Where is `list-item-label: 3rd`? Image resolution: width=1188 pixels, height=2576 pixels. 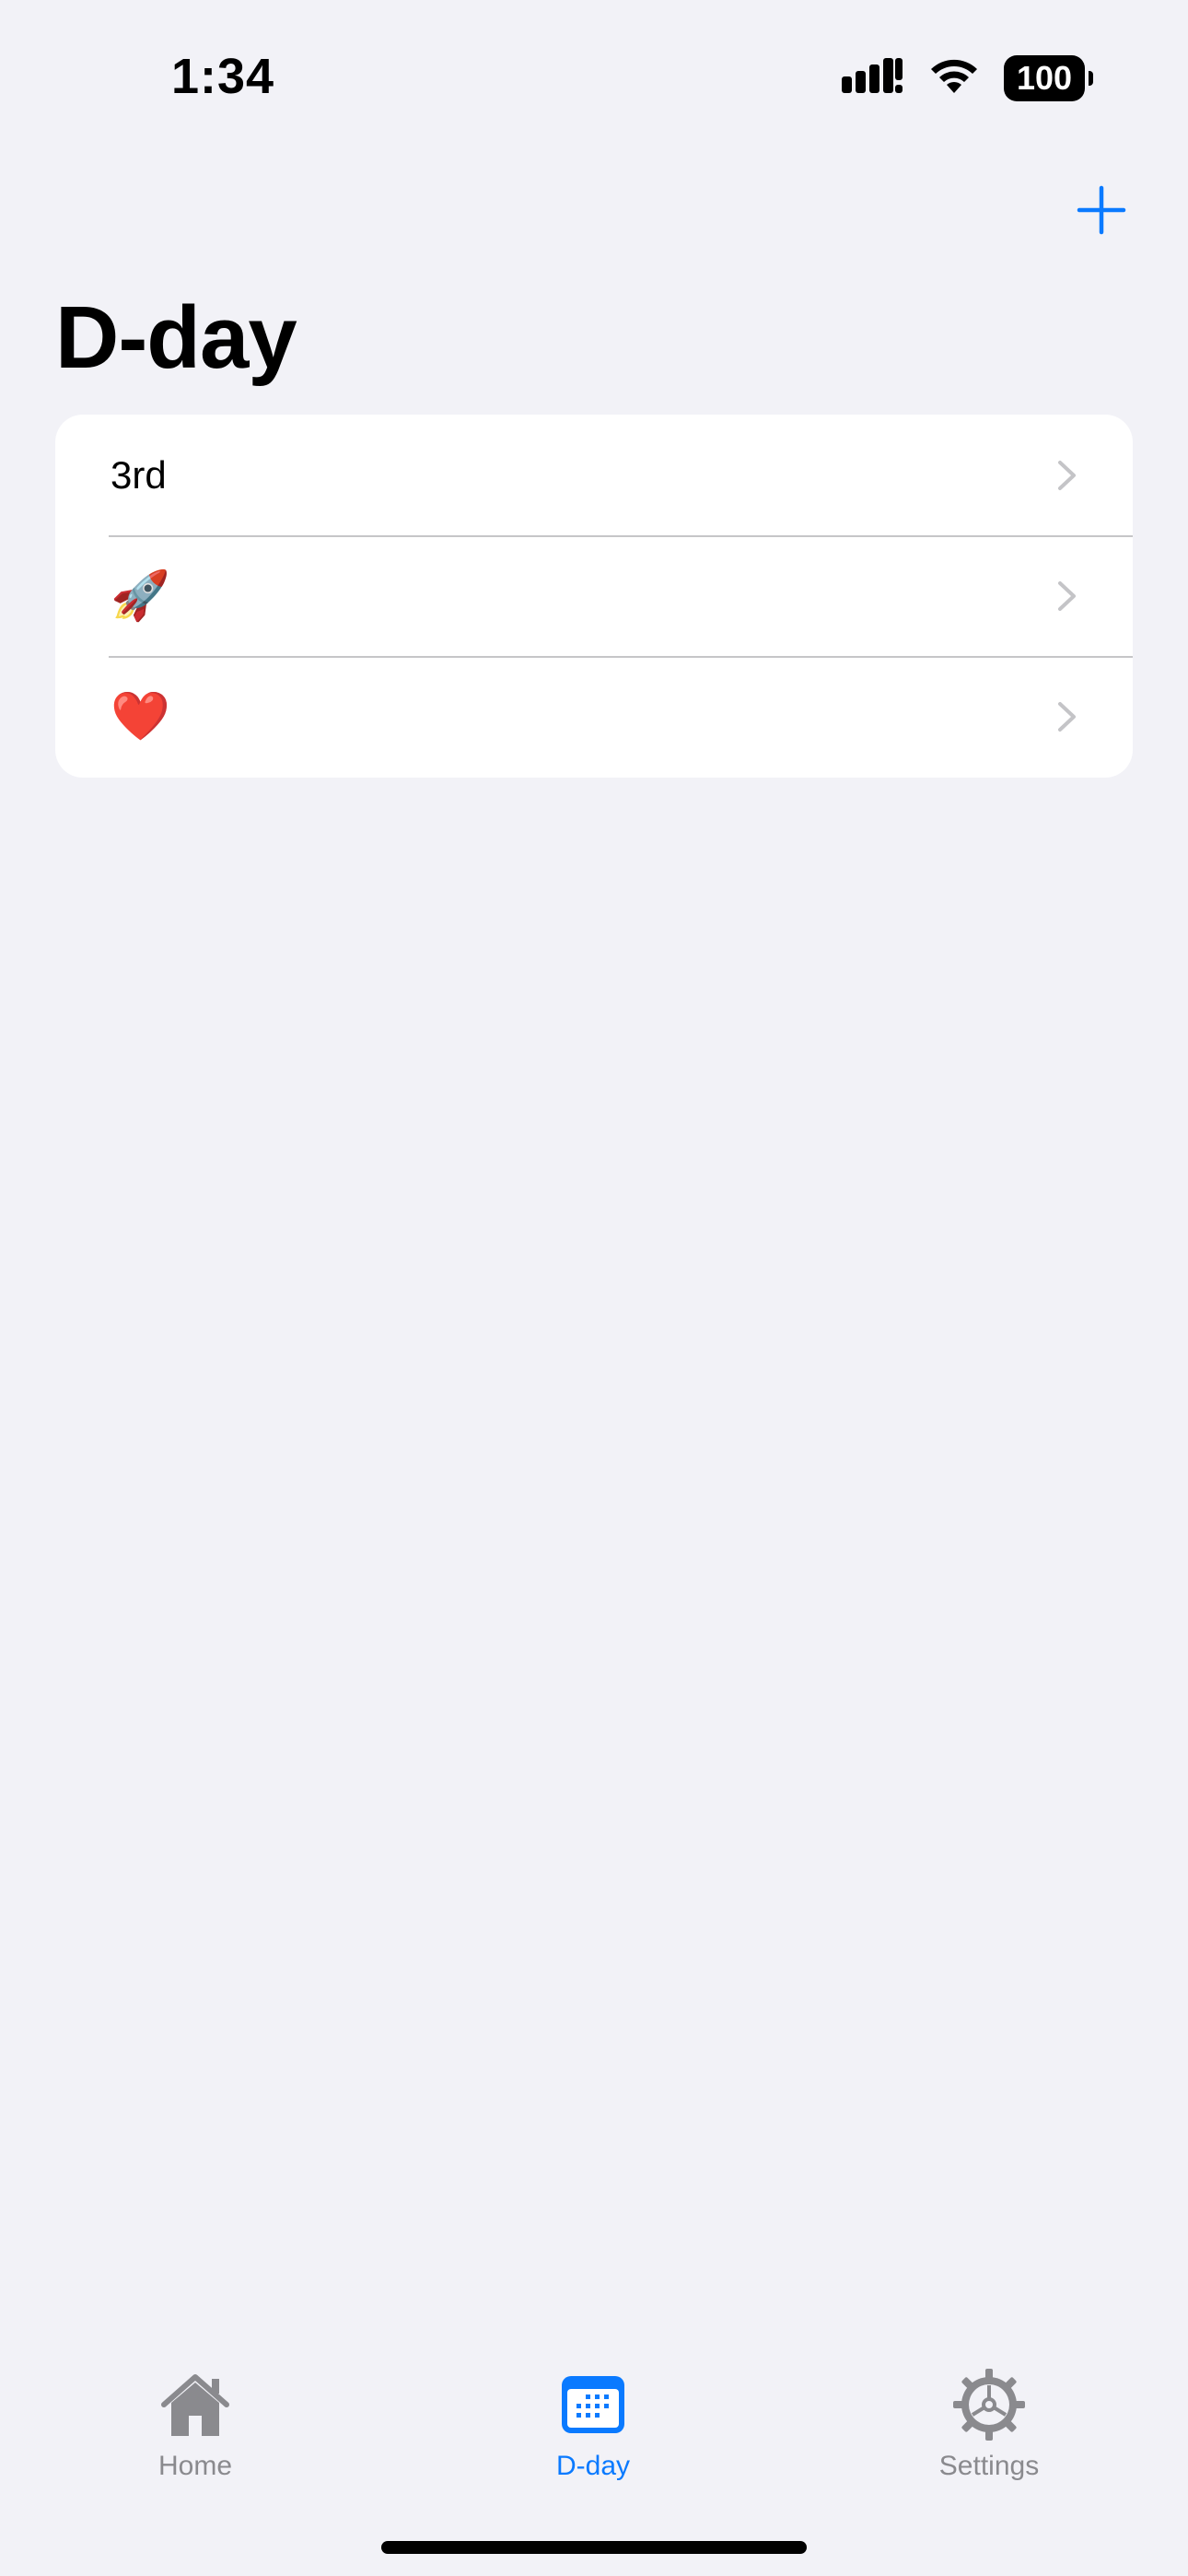
list-item-label: 3rd is located at coordinates (139, 475).